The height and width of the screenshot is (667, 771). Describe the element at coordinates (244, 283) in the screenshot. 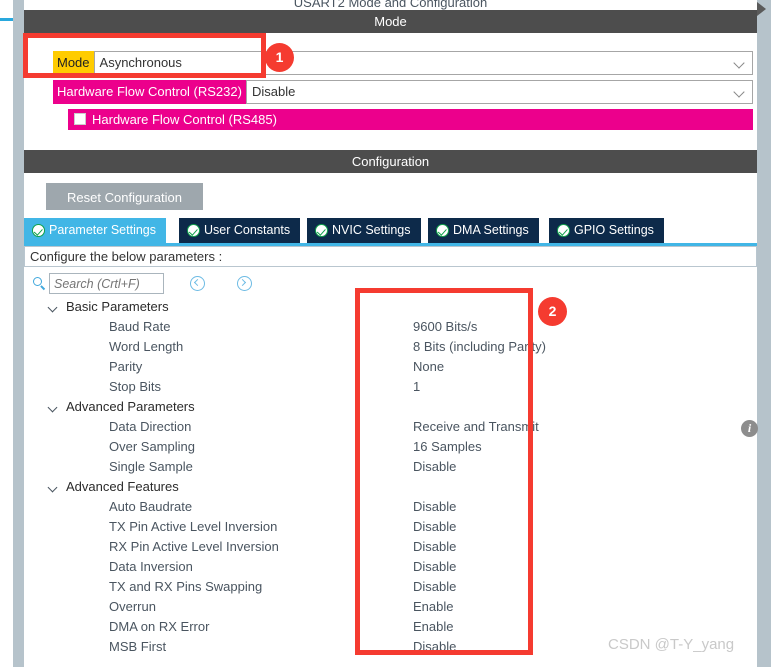

I see `search-next-icon` at that location.